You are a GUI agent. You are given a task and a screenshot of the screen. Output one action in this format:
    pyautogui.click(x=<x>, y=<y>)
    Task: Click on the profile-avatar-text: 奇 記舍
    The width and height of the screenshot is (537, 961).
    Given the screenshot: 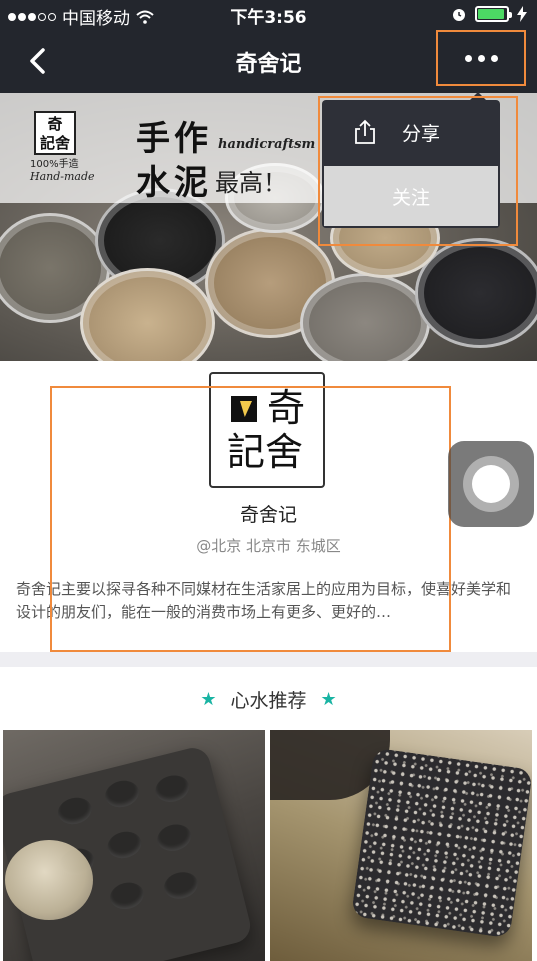 What is the action you would take?
    pyautogui.click(x=266, y=430)
    